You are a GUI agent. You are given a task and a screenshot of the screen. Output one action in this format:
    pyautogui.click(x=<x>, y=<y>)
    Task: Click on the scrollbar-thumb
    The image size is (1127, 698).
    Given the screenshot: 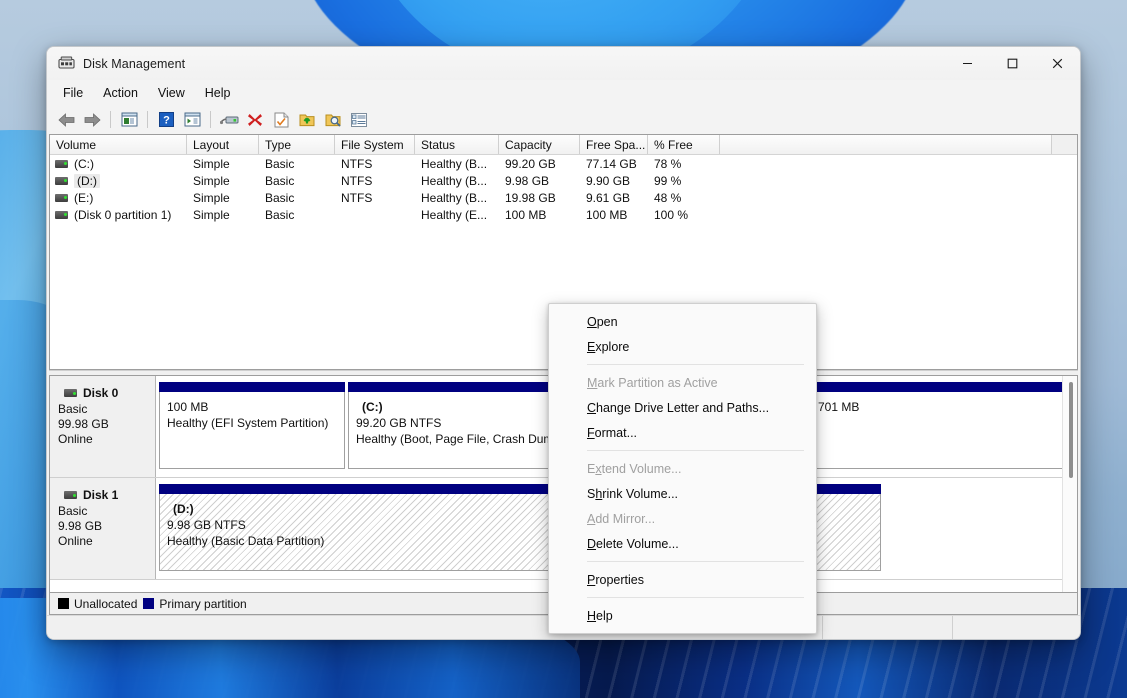 What is the action you would take?
    pyautogui.click(x=1071, y=430)
    